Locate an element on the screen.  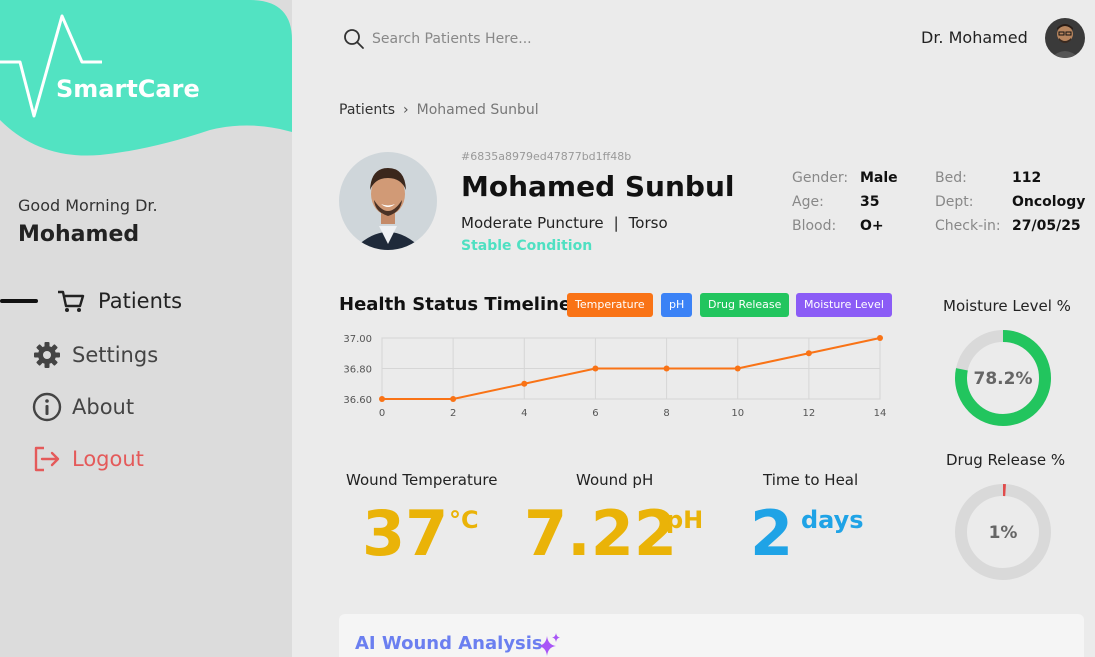
gender-label: Gender: is located at coordinates (820, 178).